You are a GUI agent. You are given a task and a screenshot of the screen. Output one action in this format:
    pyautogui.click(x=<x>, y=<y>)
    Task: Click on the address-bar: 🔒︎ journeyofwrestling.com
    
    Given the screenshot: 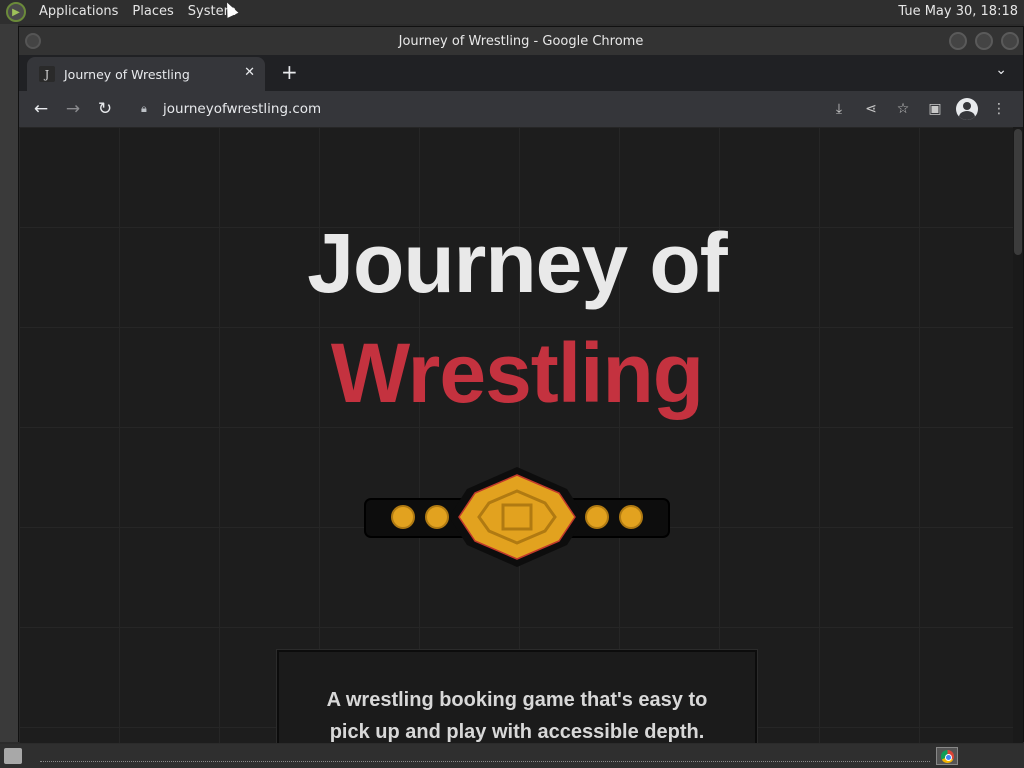 What is the action you would take?
    pyautogui.click(x=509, y=109)
    